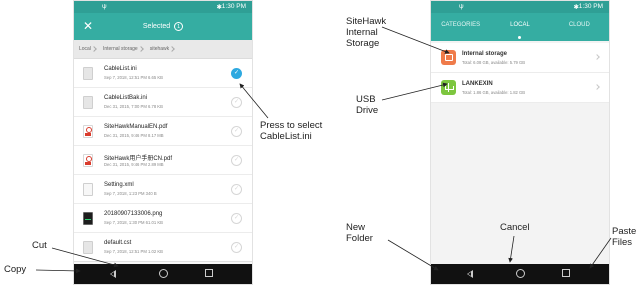 This screenshot has height=305, width=637. What do you see at coordinates (85, 257) in the screenshot?
I see `arrow-cut` at bounding box center [85, 257].